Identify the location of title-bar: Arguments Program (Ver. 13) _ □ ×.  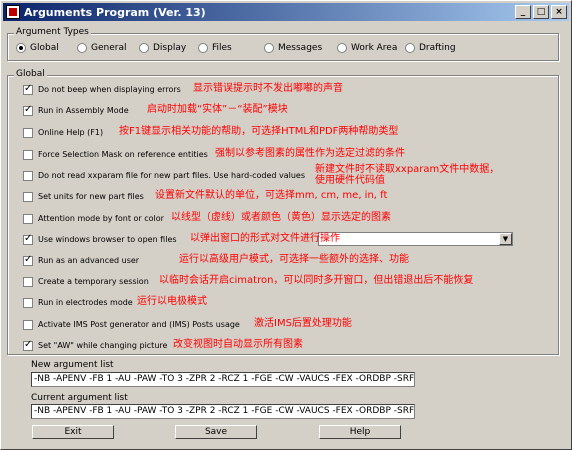
(286, 12).